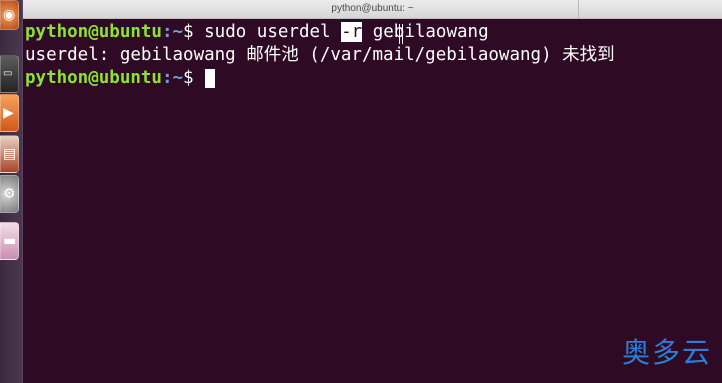 This screenshot has width=722, height=383. Describe the element at coordinates (352, 32) in the screenshot. I see `selected-text: -r` at that location.